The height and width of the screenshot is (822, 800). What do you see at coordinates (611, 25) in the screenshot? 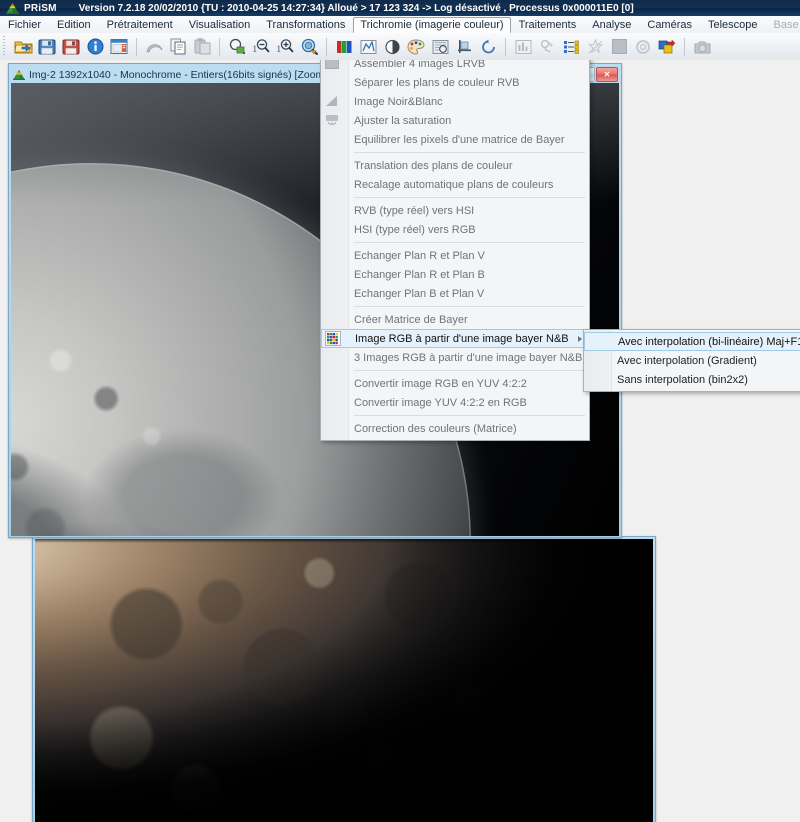
I see `menu-analyse: Analyse` at bounding box center [611, 25].